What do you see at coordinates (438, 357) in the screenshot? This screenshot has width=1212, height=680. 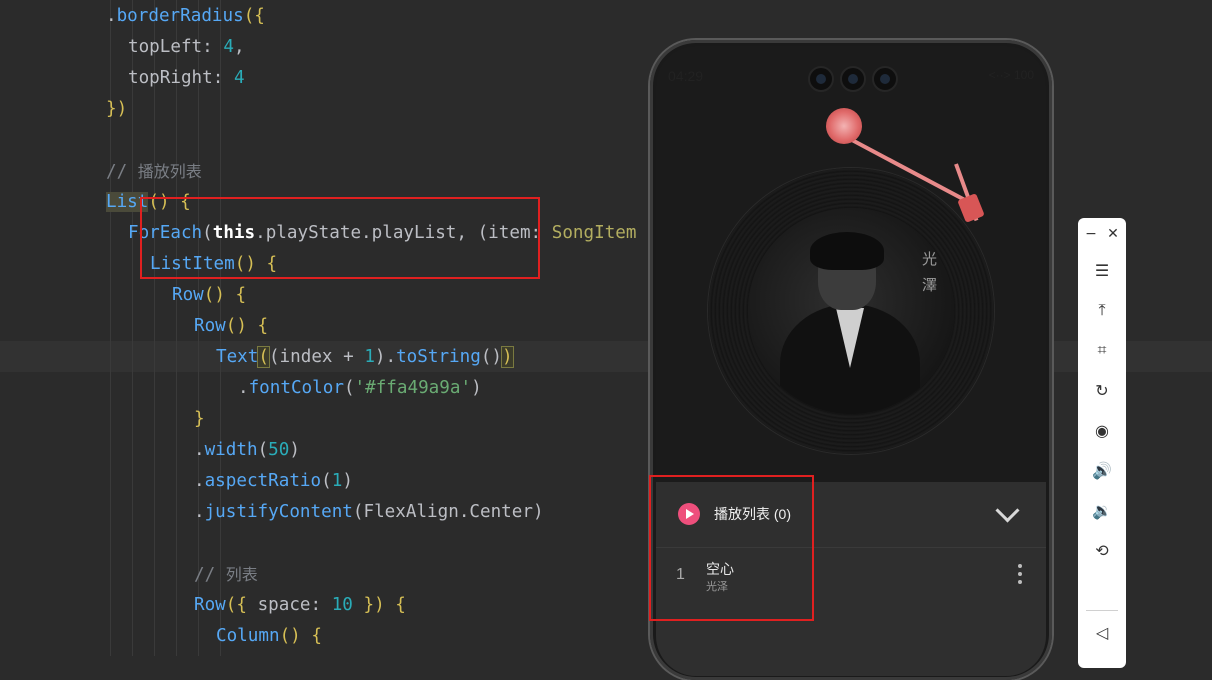 I see `code-token: toString` at bounding box center [438, 357].